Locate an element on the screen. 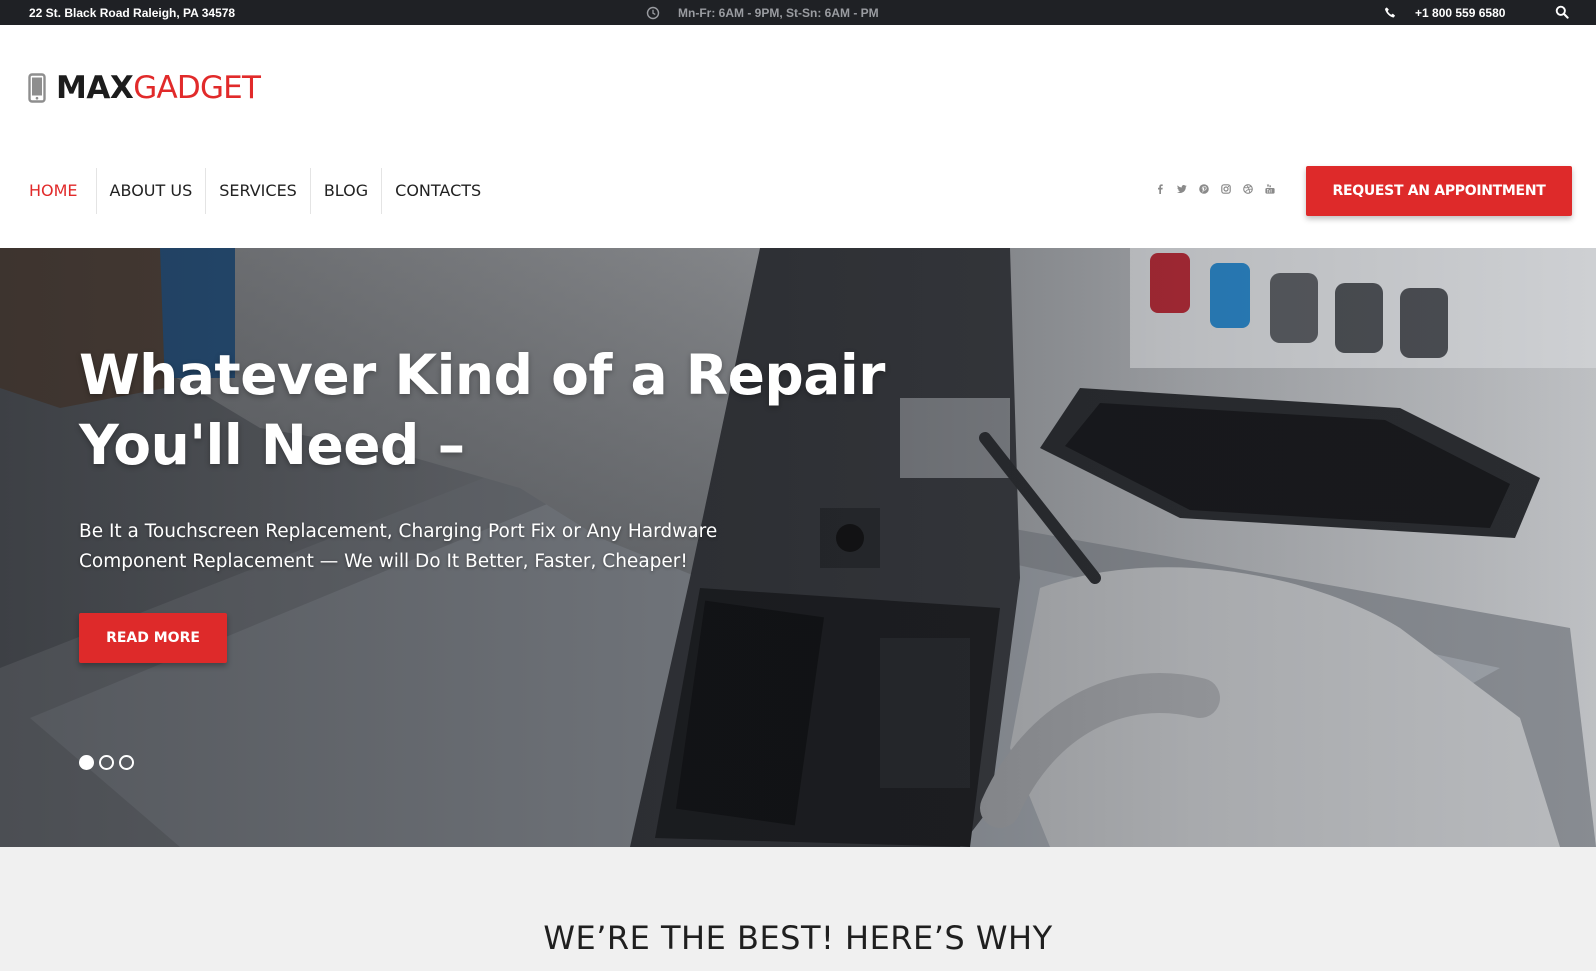 The width and height of the screenshot is (1596, 971). nav-item-contacts: CONTACTS is located at coordinates (437, 191).